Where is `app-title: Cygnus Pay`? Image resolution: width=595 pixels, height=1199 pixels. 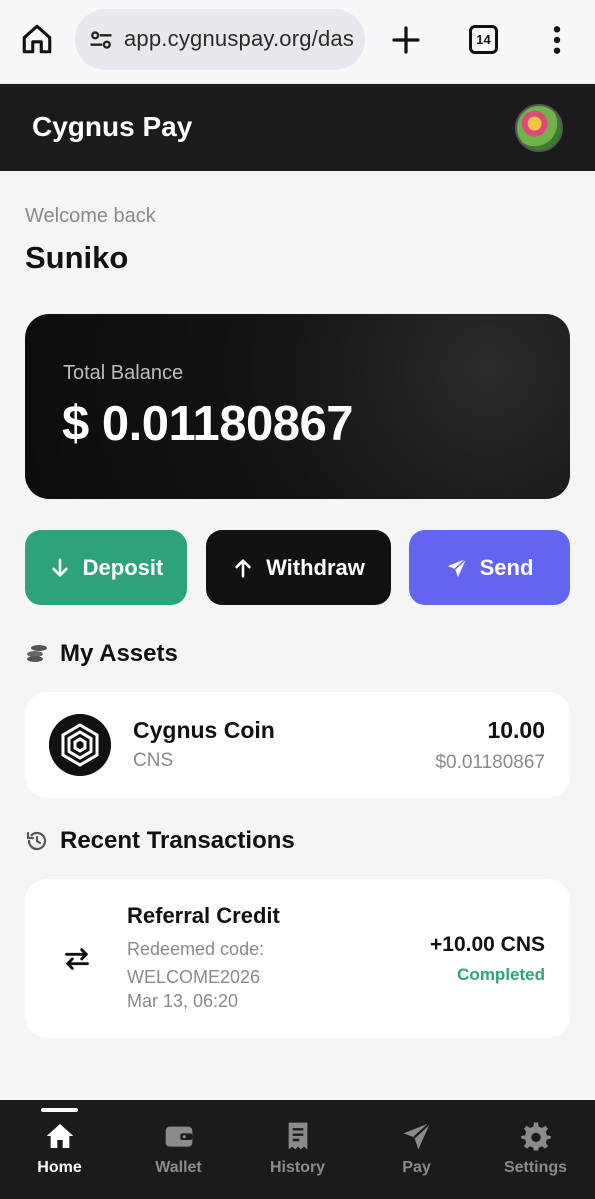 app-title: Cygnus Pay is located at coordinates (112, 126).